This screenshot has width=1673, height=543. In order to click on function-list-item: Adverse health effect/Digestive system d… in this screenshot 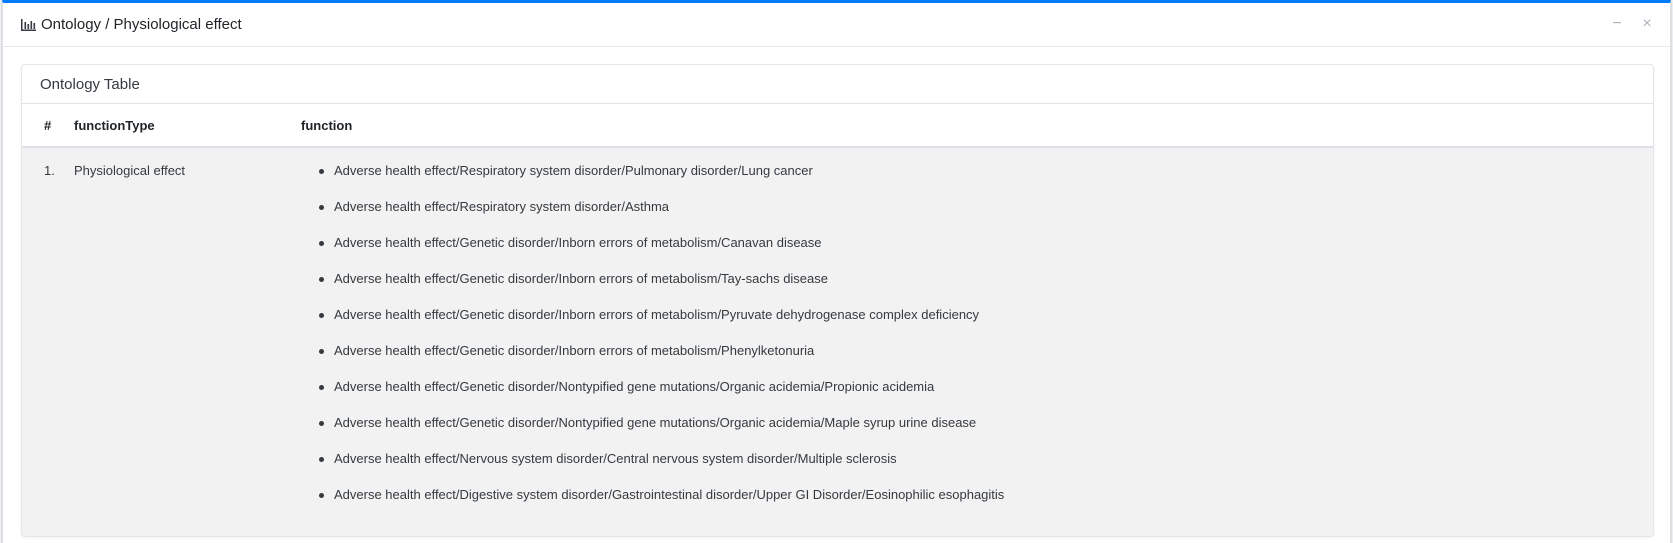, I will do `click(986, 505)`.